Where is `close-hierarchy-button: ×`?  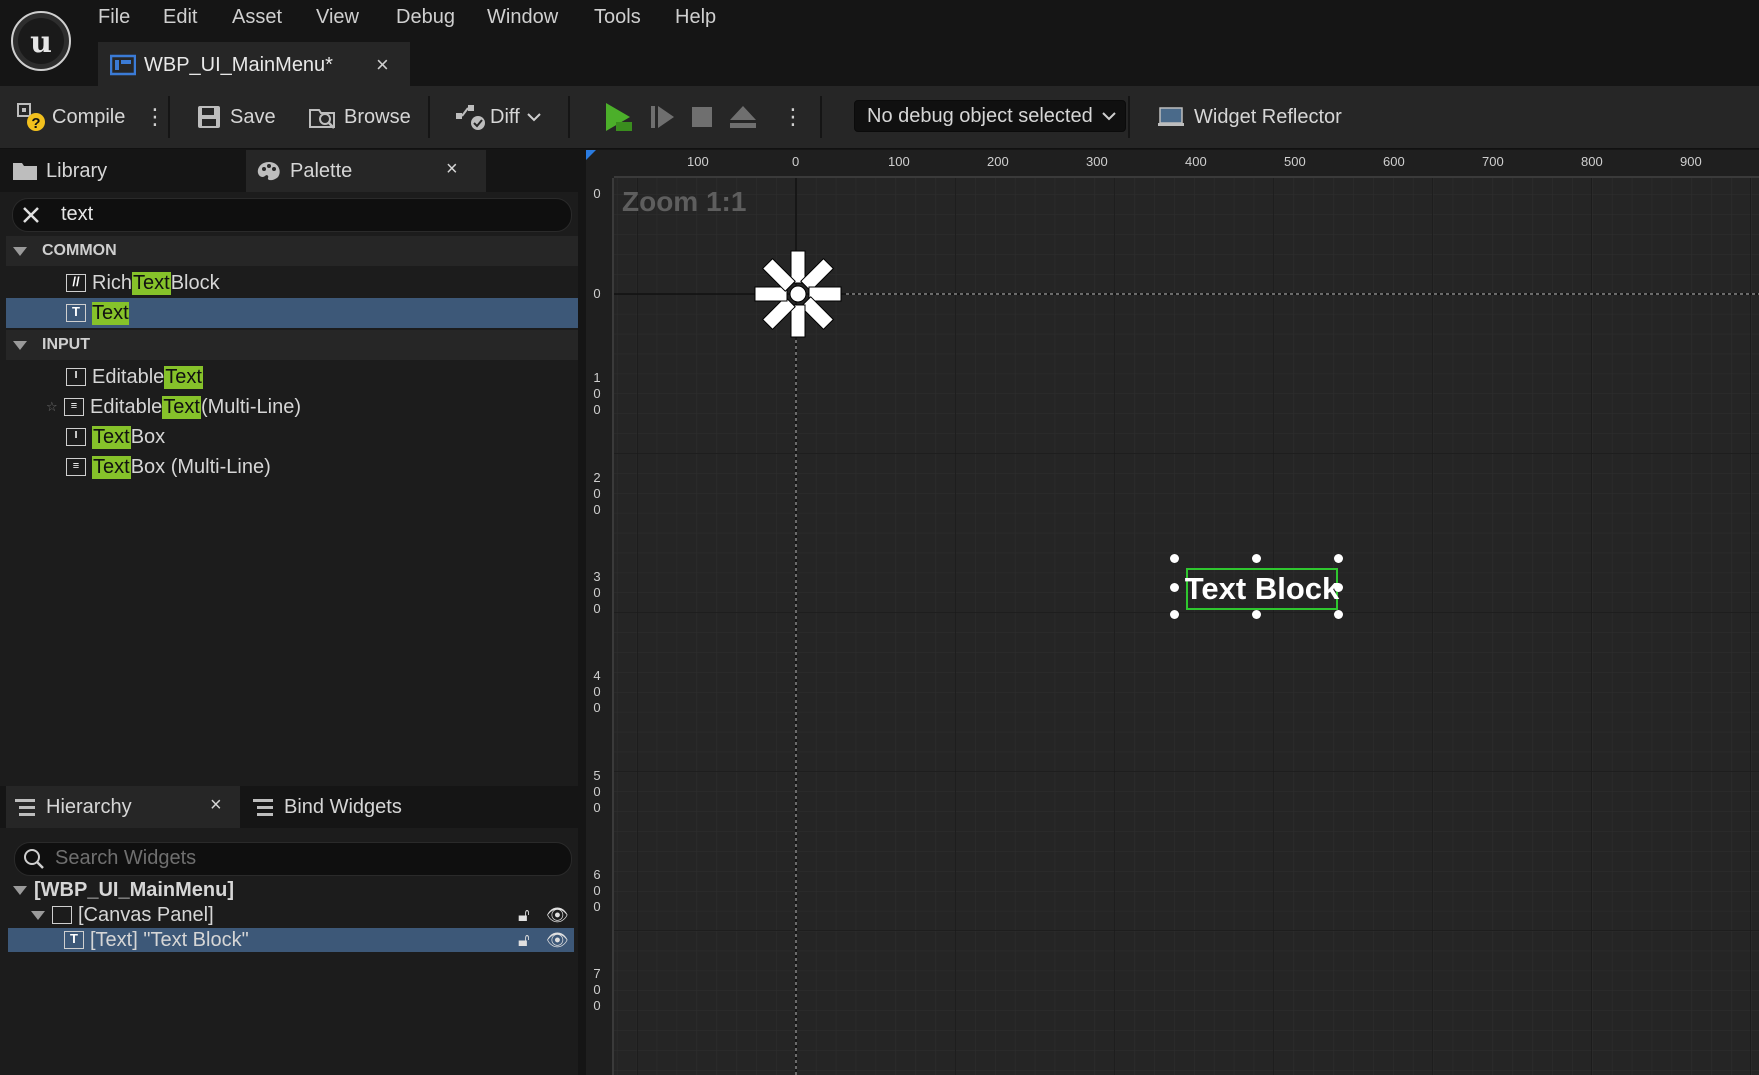 close-hierarchy-button: × is located at coordinates (216, 805).